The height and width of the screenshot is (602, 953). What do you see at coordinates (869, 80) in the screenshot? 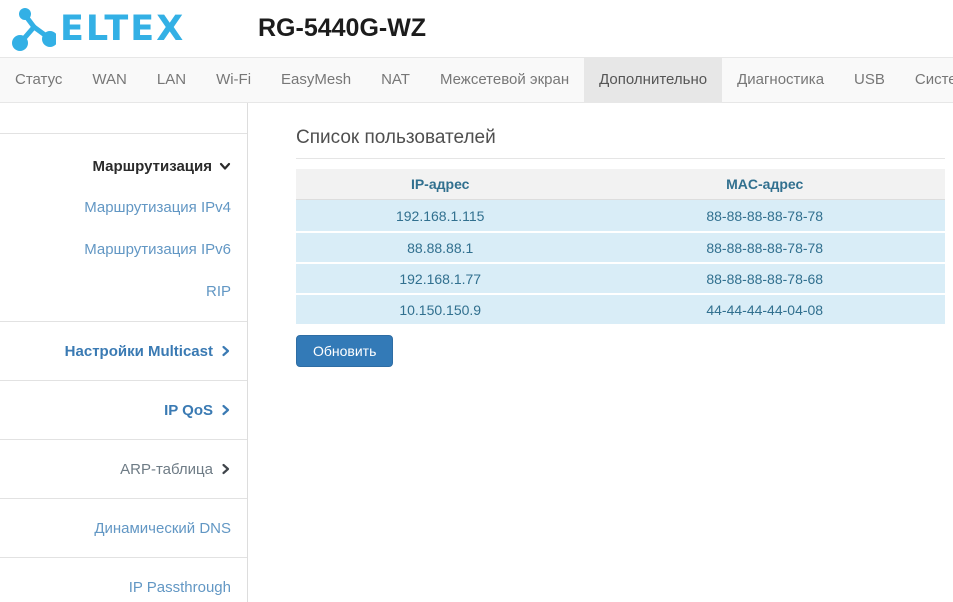
I see `tab-usb: USB` at bounding box center [869, 80].